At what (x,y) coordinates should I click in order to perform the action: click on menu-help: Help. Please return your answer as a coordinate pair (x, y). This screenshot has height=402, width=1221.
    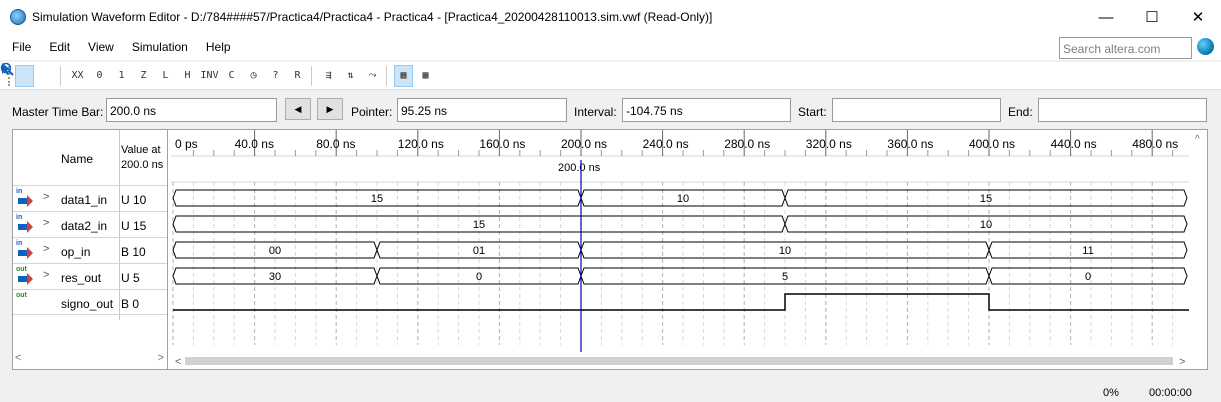
    Looking at the image, I should click on (218, 47).